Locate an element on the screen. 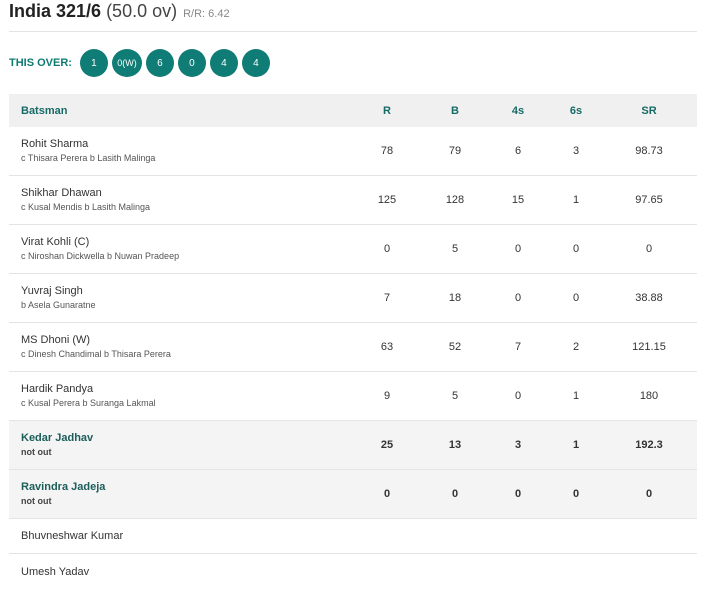 The image size is (708, 589). batsman-row-not-out: Ravindra Jadeja not out 0 0 0 0 0 is located at coordinates (353, 494).